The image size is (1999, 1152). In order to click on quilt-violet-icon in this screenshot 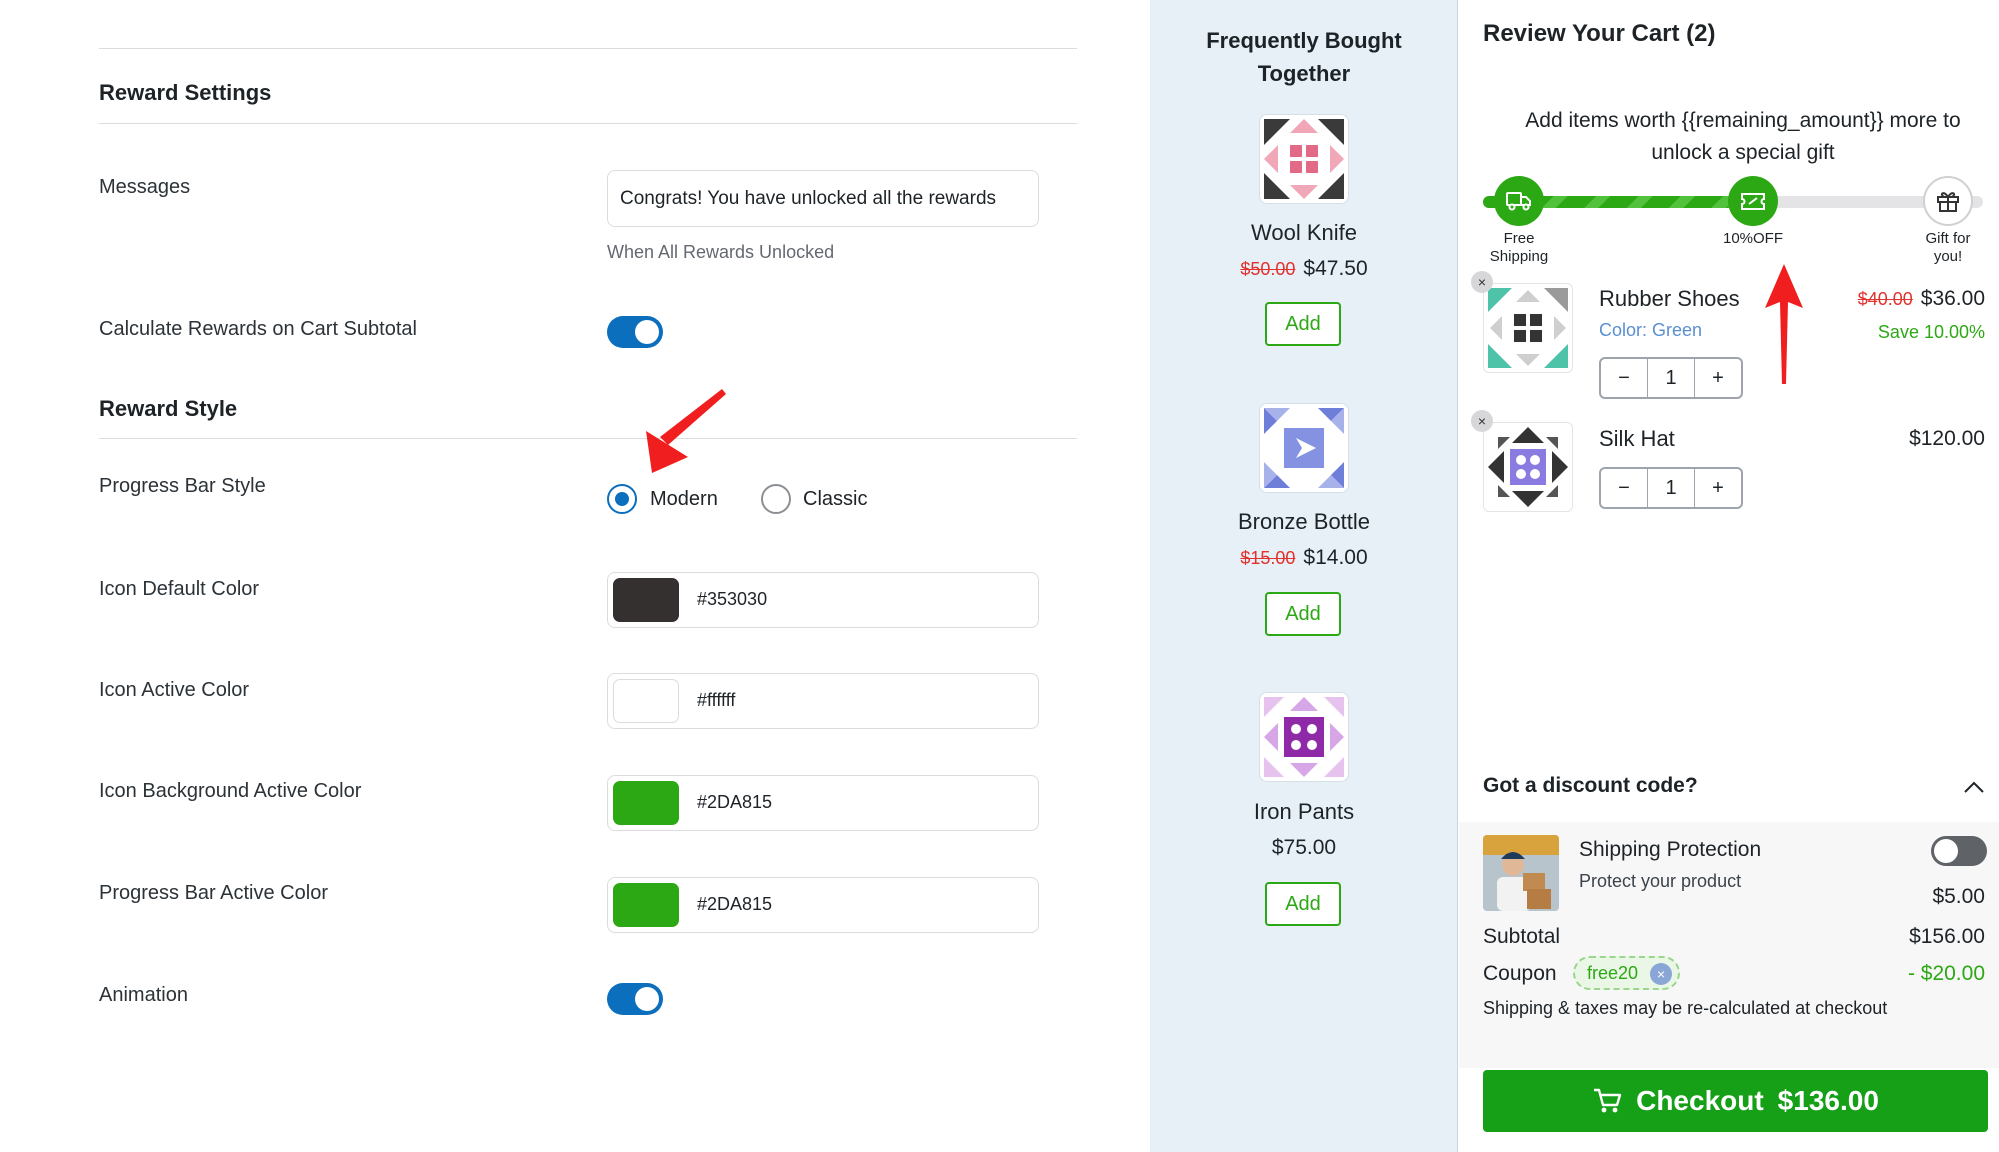, I will do `click(1528, 467)`.